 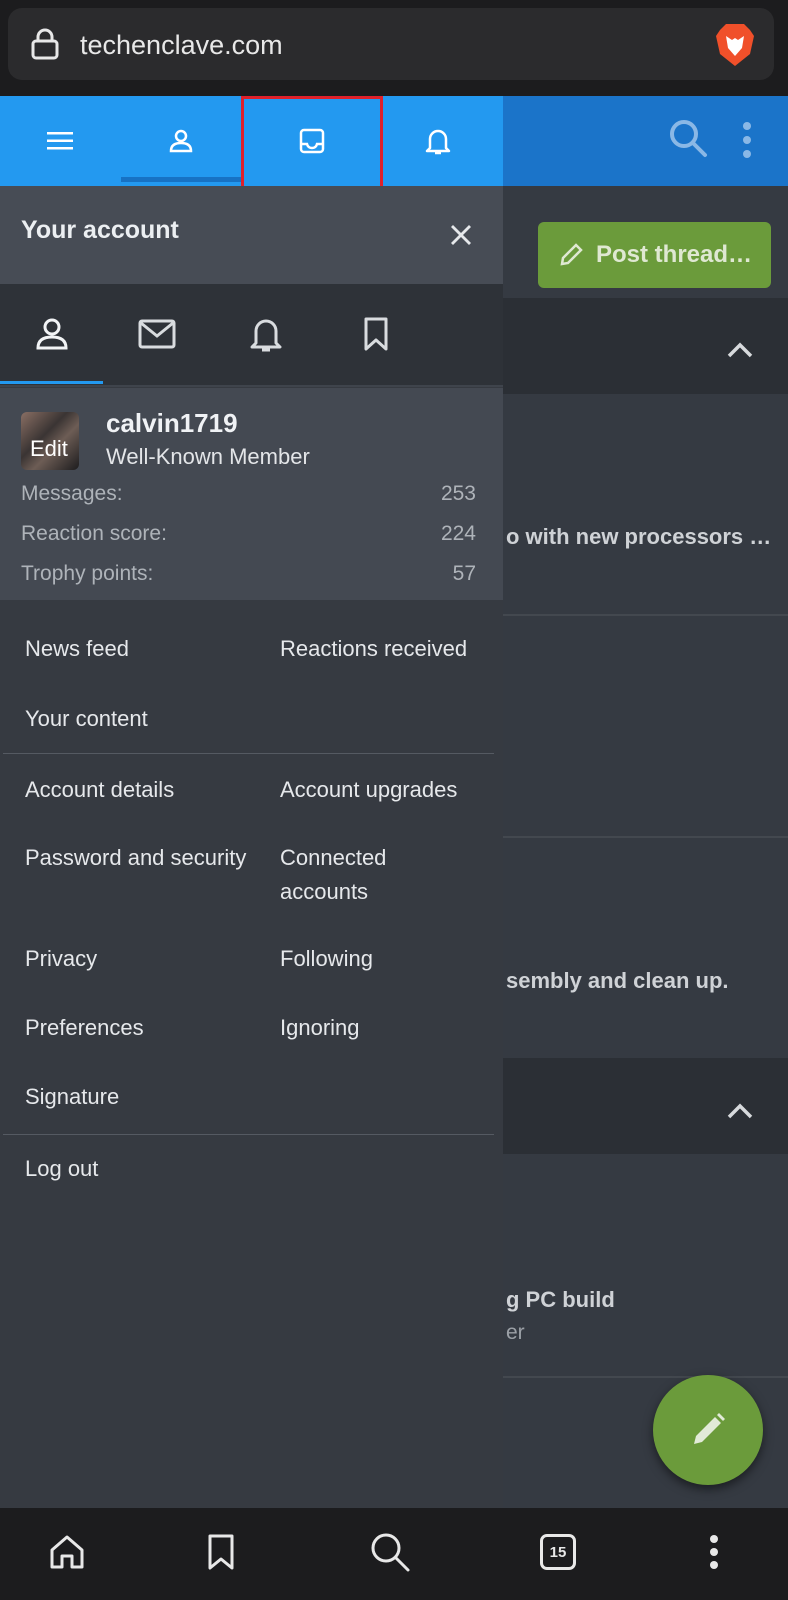 I want to click on drawer-header: Your account, so click(x=251, y=235).